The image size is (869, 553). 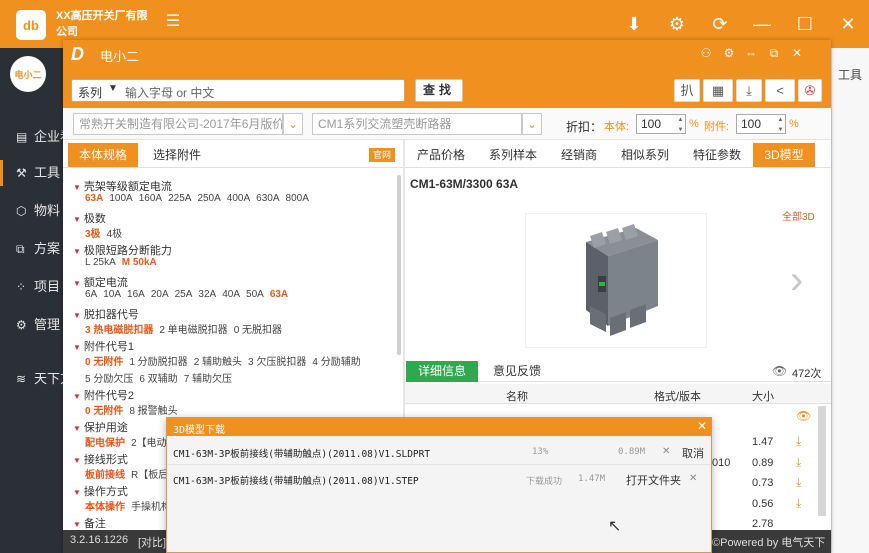 What do you see at coordinates (113, 88) in the screenshot?
I see `dropdown-triangle-icon: ▼` at bounding box center [113, 88].